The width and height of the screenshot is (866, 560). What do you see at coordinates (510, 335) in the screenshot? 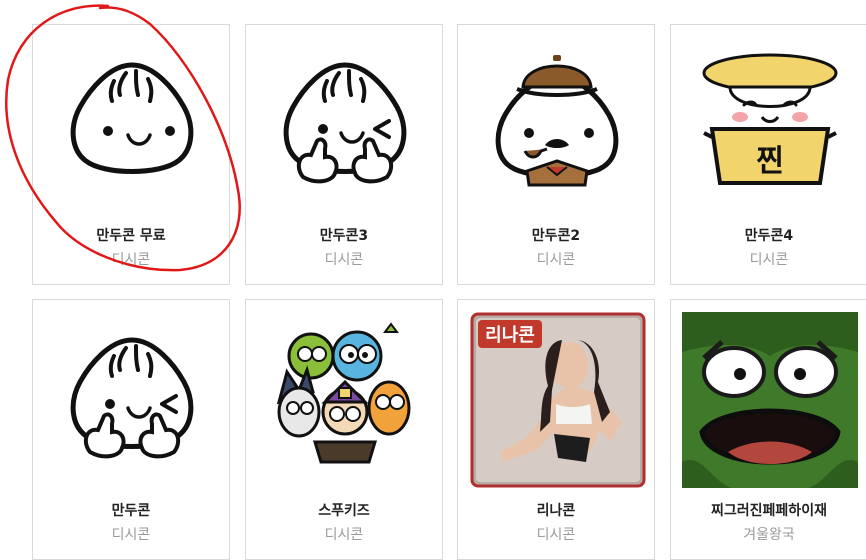
I see `rina-badge: 리나콘` at bounding box center [510, 335].